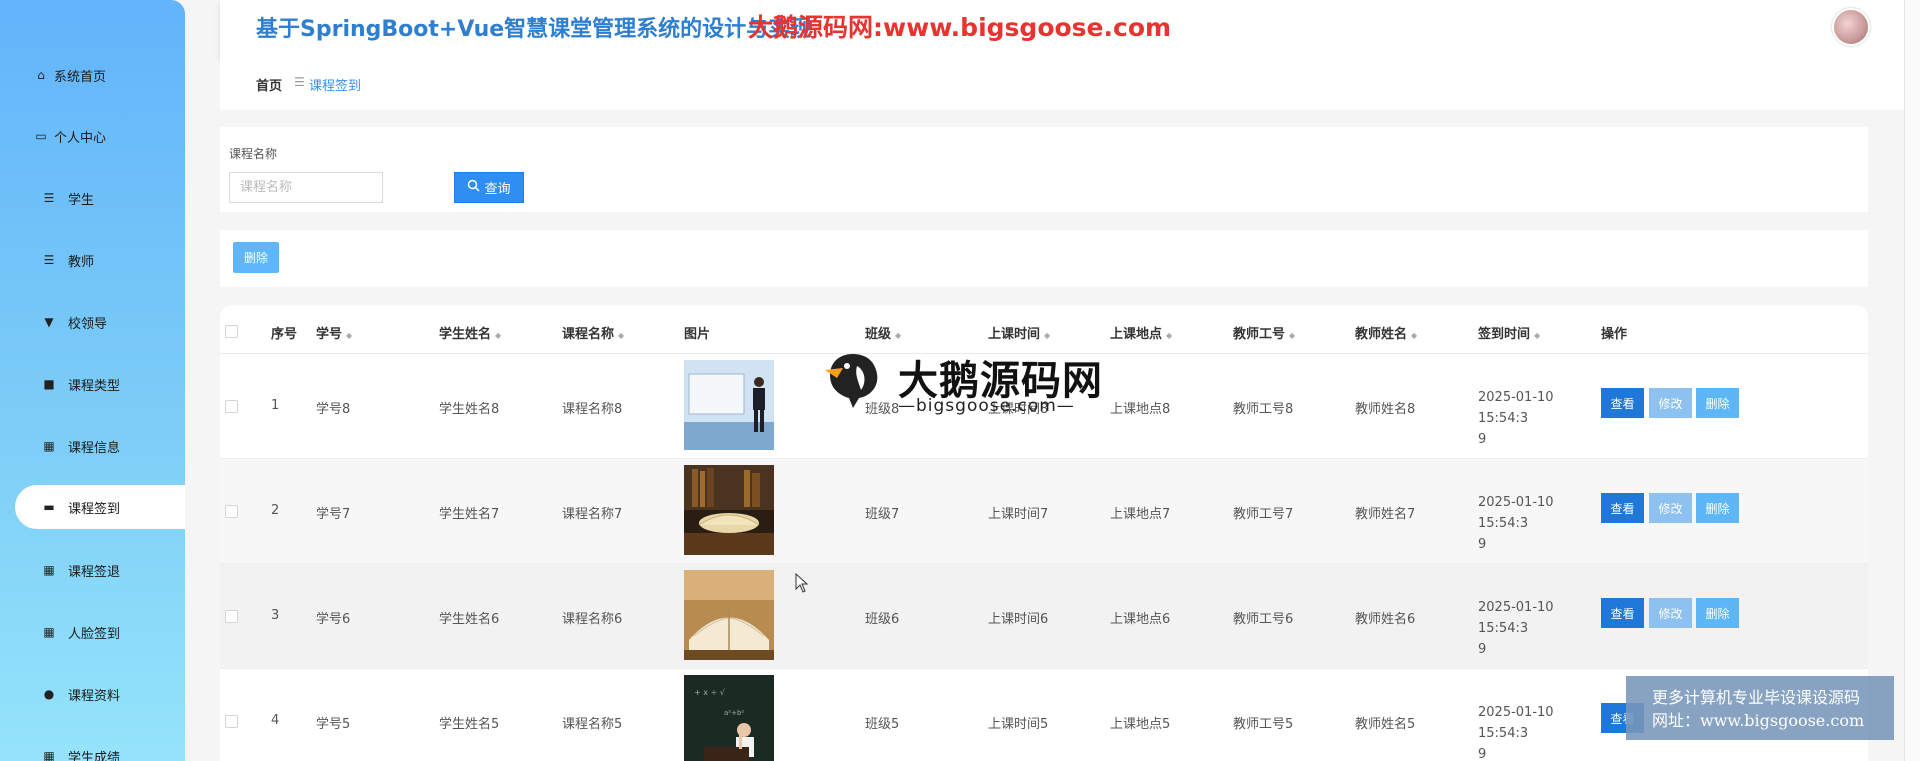 Image resolution: width=1920 pixels, height=761 pixels. What do you see at coordinates (1141, 332) in the screenshot?
I see `header-location: 上课地点 ◆` at bounding box center [1141, 332].